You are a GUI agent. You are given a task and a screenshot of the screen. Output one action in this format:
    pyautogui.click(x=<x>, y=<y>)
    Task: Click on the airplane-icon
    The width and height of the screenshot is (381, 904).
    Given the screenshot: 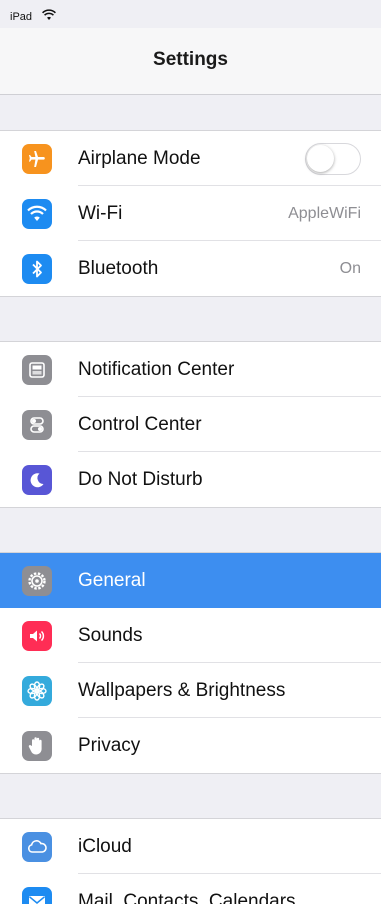 What is the action you would take?
    pyautogui.click(x=37, y=159)
    